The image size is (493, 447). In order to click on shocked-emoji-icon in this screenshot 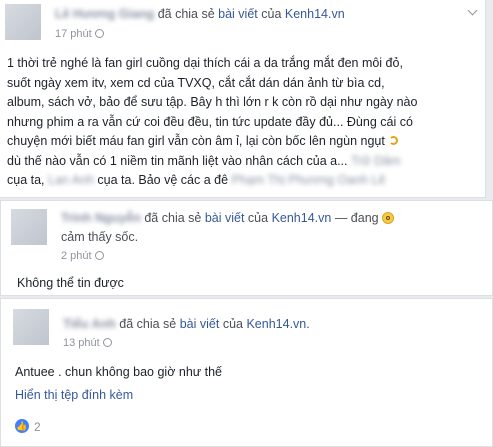, I will do `click(388, 218)`.